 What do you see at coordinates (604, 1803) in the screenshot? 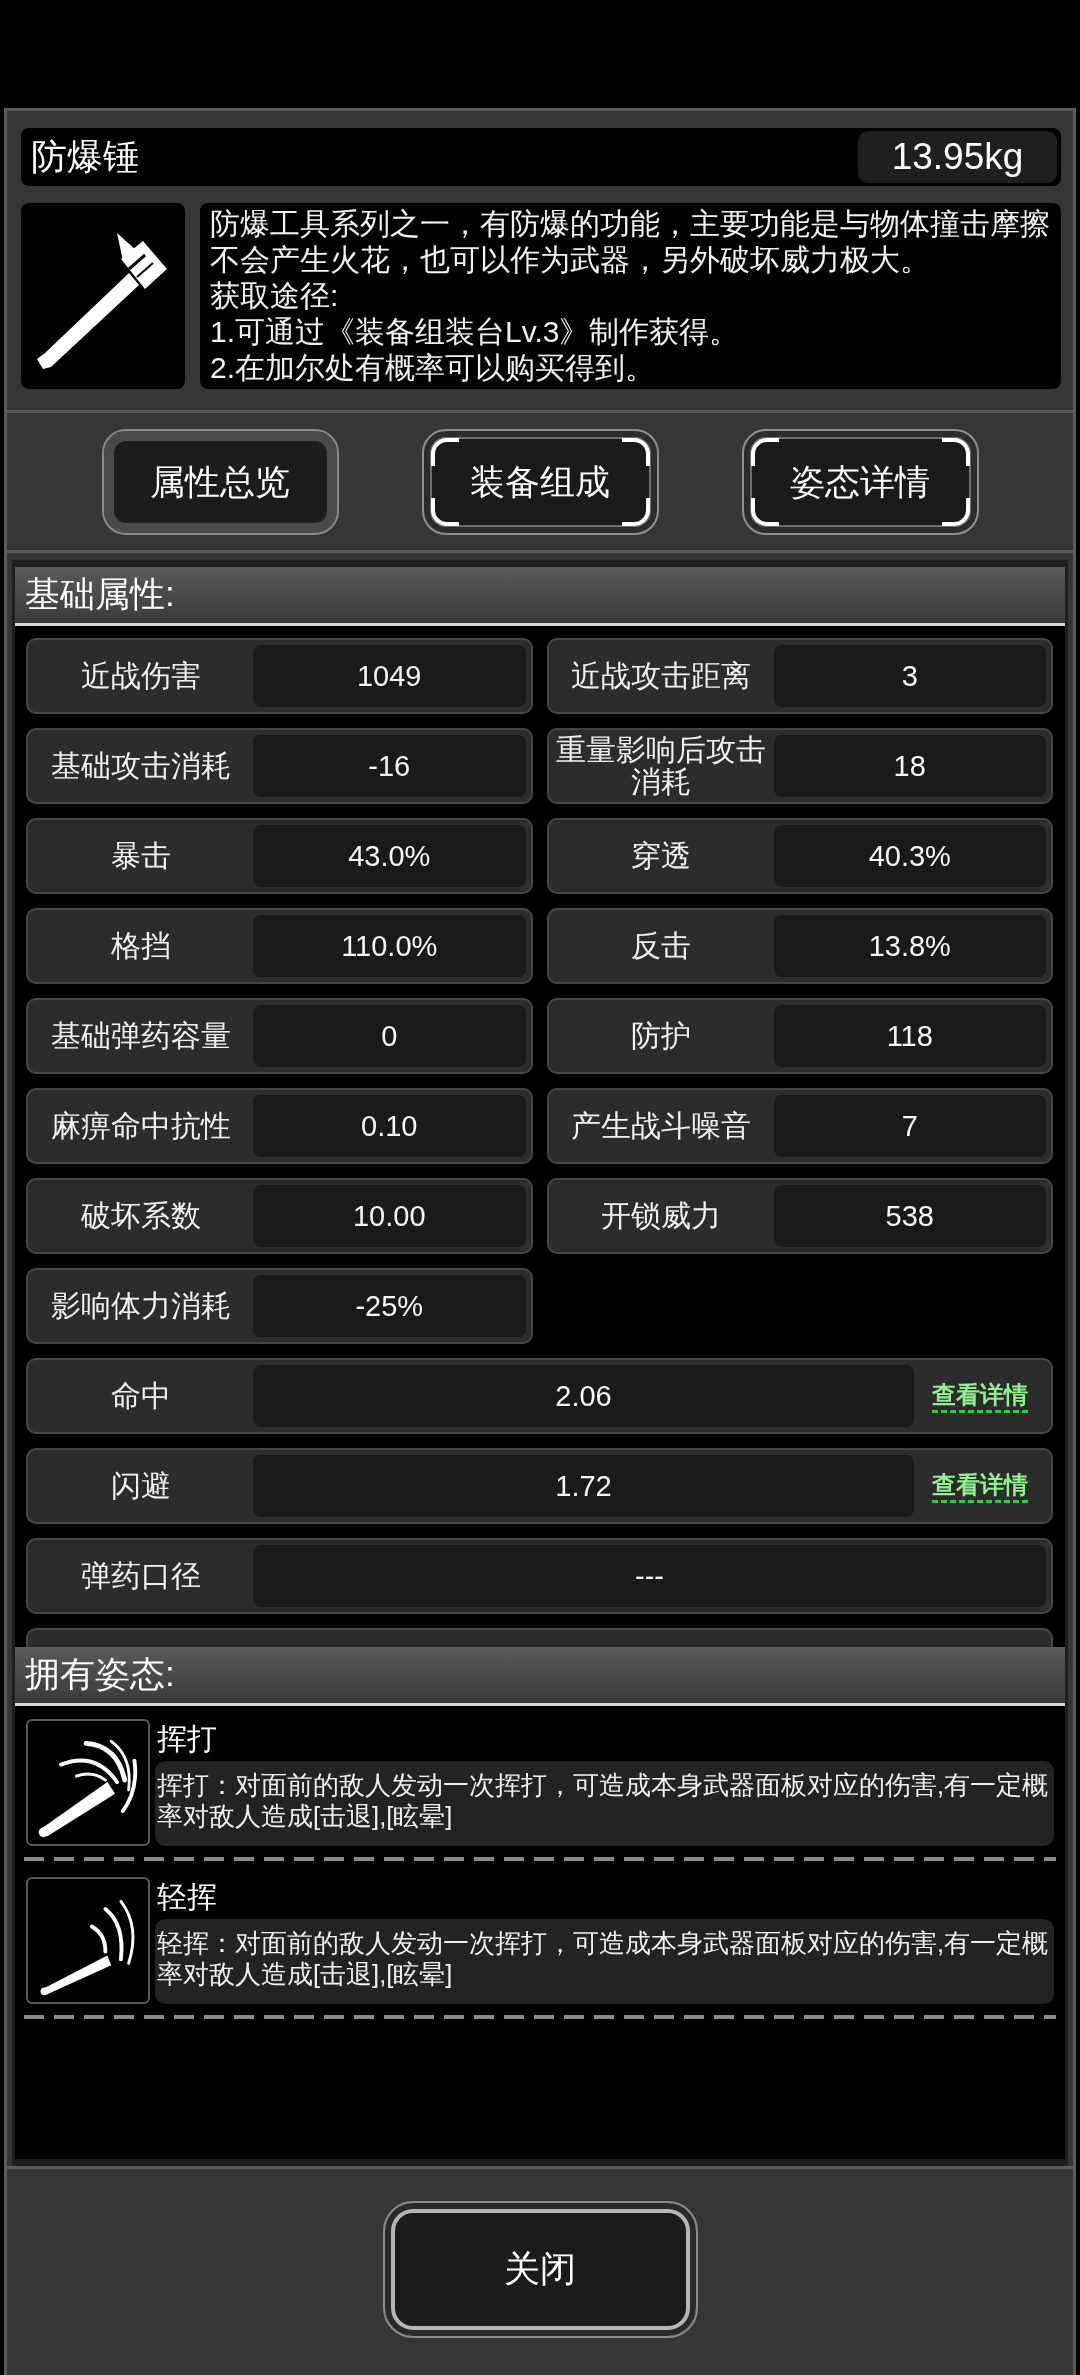
I see `posture-description: 挥打：对面前的敌人发动一次挥打，可造成本身武器面板对应的伤害,有一定概率对敌人造成[击退],[眩晕]` at bounding box center [604, 1803].